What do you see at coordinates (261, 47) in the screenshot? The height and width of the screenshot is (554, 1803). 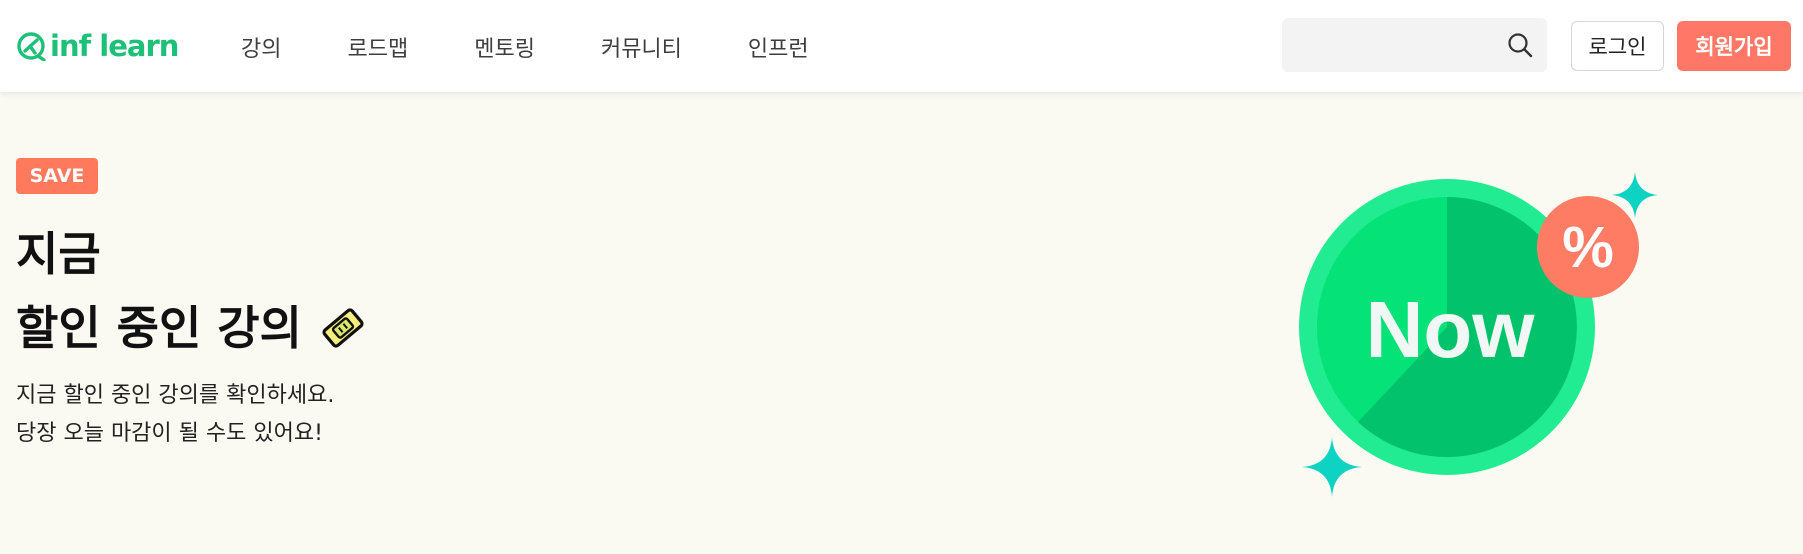 I see `nav-item-courses: 강의` at bounding box center [261, 47].